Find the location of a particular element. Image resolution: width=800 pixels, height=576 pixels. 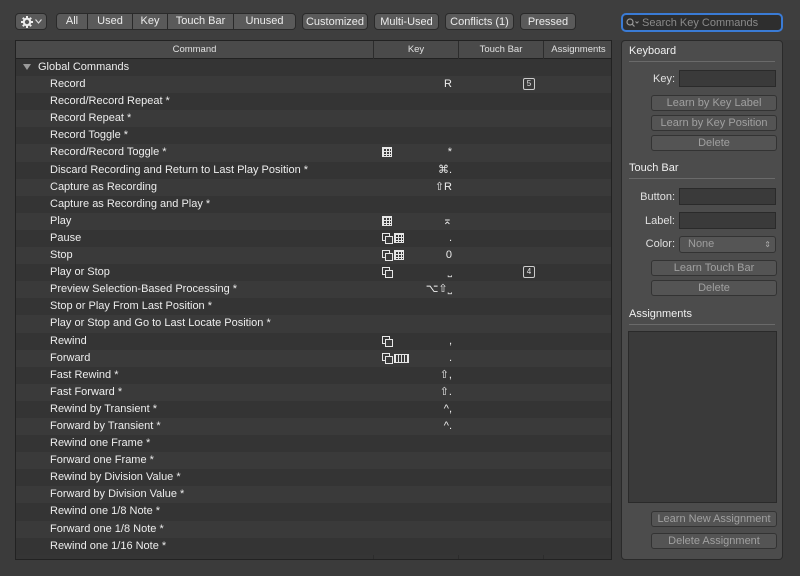

action-menu-button is located at coordinates (31, 21).